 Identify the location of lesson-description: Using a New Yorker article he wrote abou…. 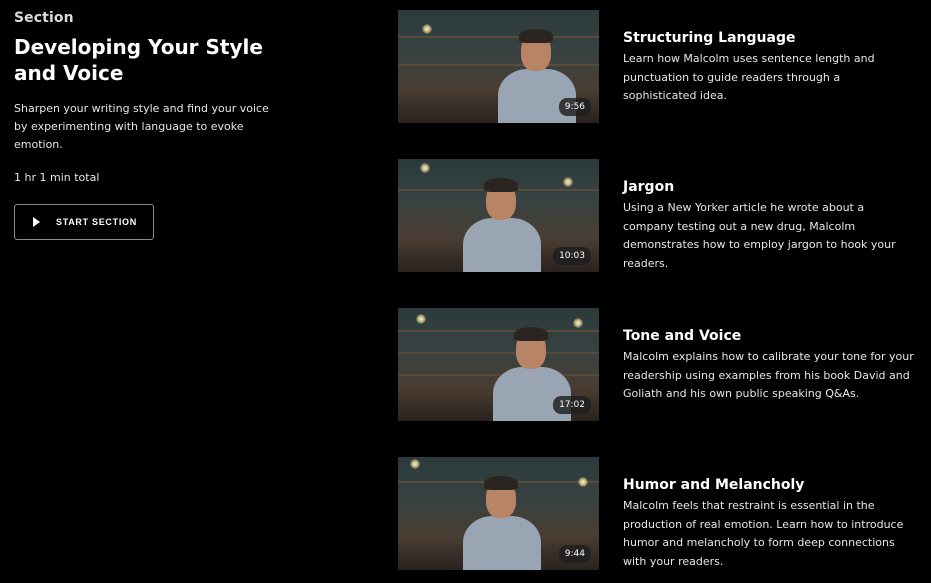
(759, 235).